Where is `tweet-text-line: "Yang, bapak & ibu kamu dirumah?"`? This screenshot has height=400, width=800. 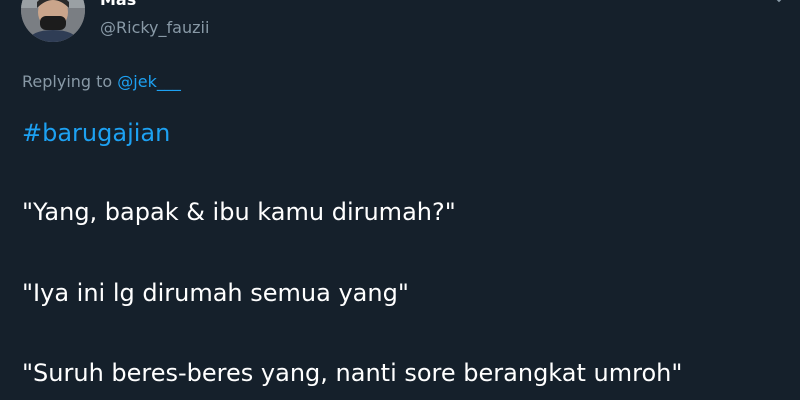
tweet-text-line: "Yang, bapak & ibu kamu dirumah?" is located at coordinates (239, 212).